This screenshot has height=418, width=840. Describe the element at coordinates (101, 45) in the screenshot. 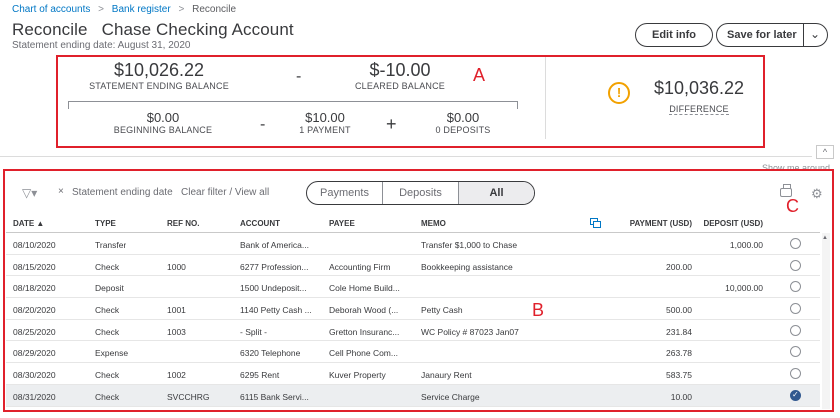

I see `statement-ending-date: Statement ending date: August 31, 2020` at that location.